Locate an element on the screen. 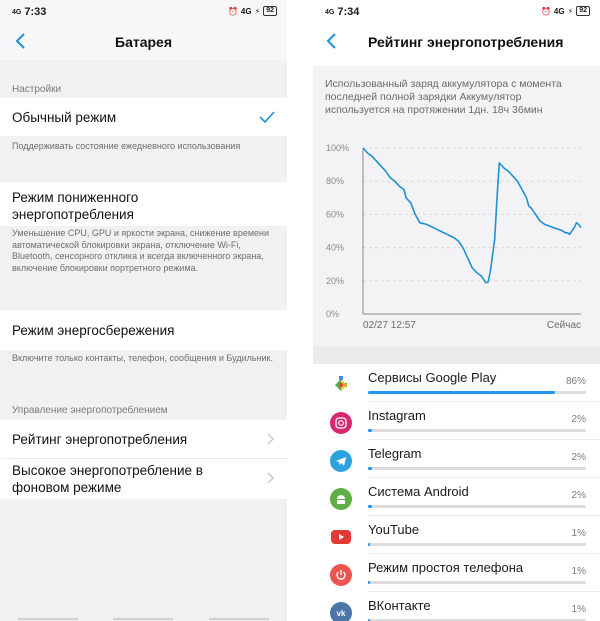  app-header: Рейтинг энергопотребления is located at coordinates (456, 42).